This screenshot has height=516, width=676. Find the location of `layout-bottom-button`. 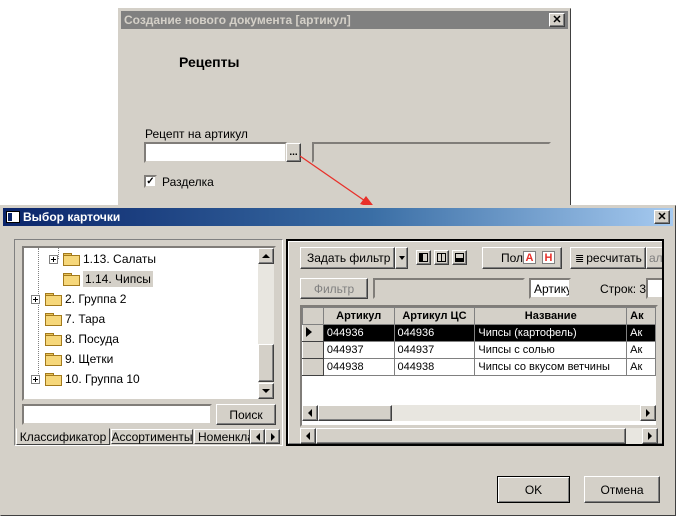

layout-bottom-button is located at coordinates (459, 257).